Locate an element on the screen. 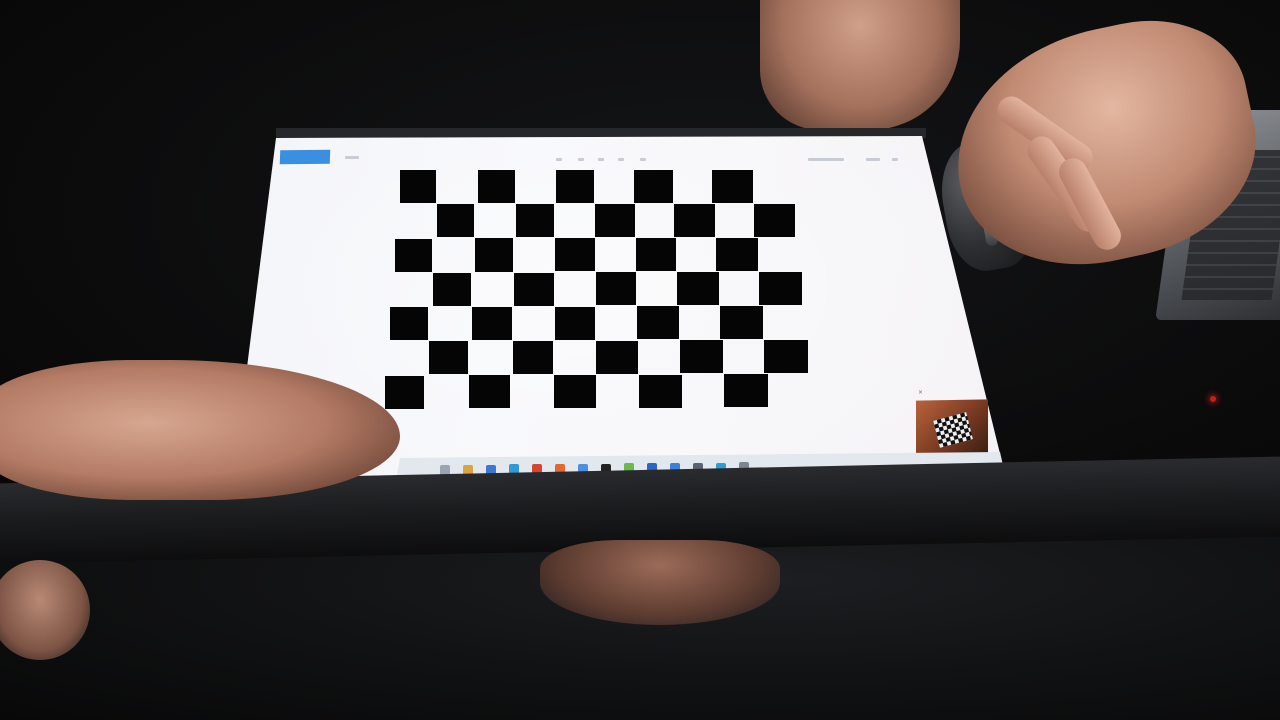  hand-under-monitor is located at coordinates (660, 582).